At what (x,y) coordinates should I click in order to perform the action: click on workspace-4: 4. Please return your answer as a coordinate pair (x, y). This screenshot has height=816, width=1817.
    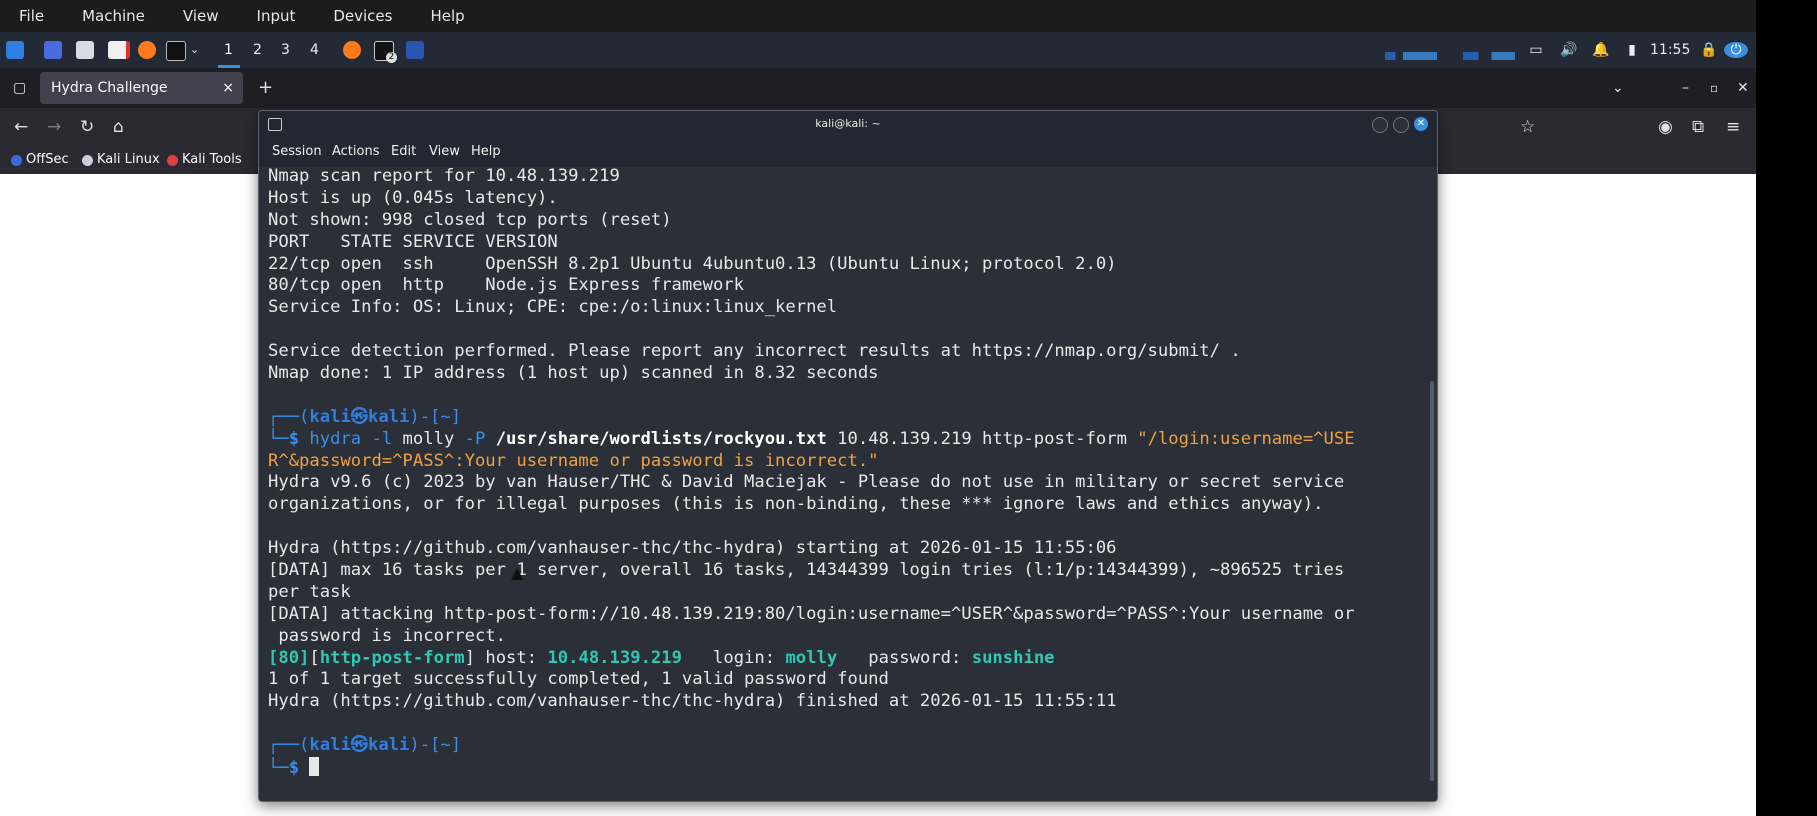
    Looking at the image, I should click on (314, 50).